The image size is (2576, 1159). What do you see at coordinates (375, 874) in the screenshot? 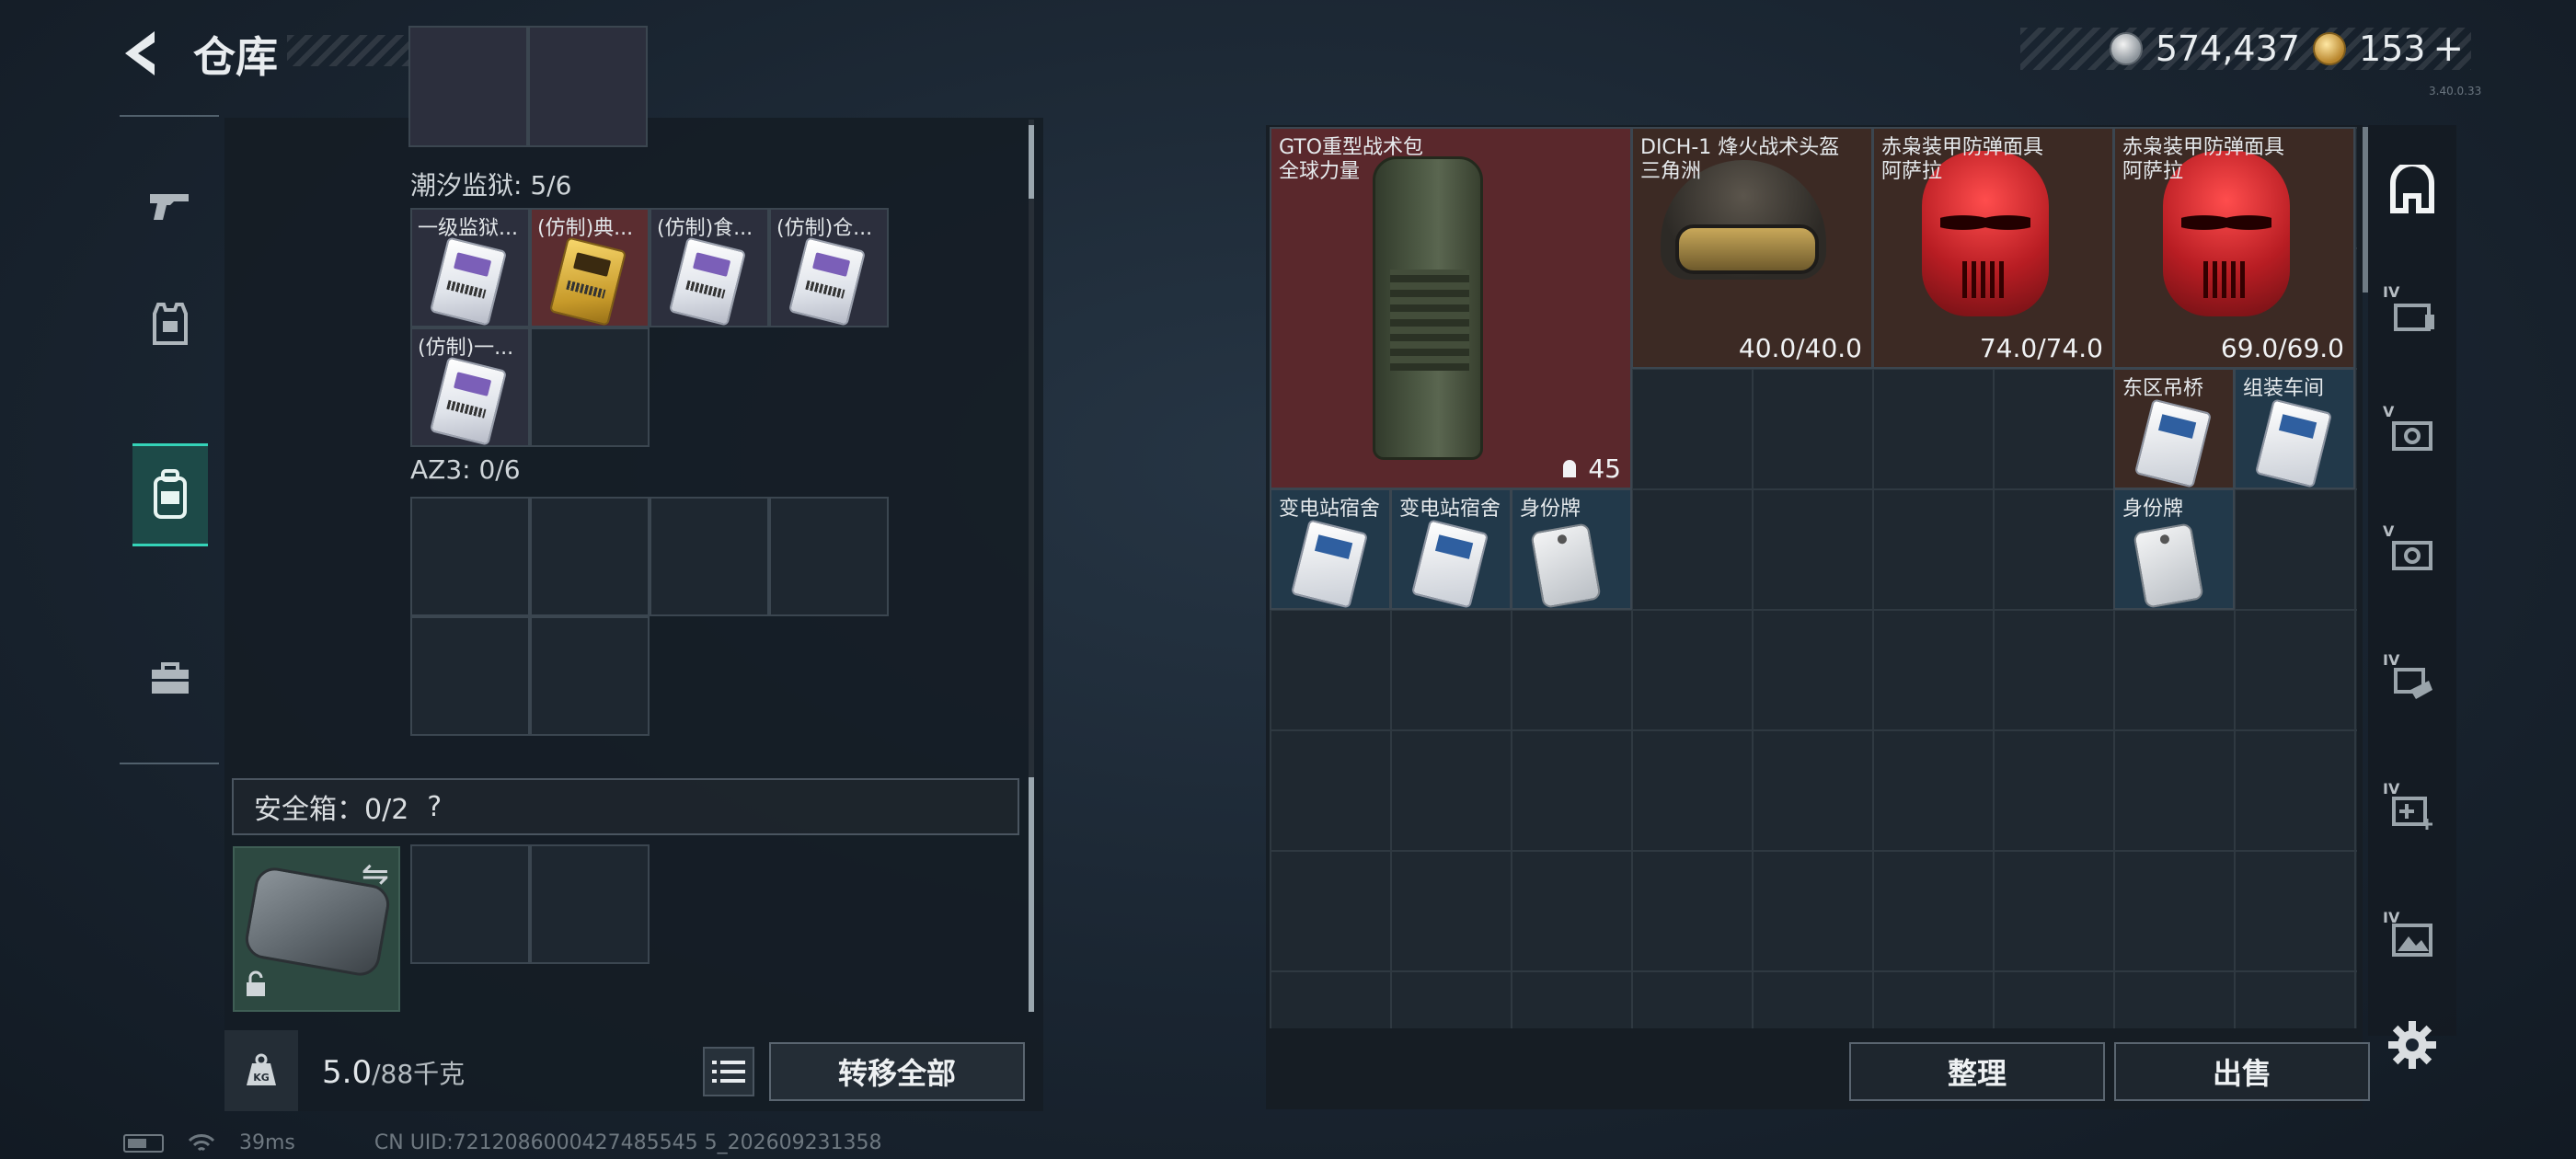
I see `swap-arrows-icon: ⇋` at bounding box center [375, 874].